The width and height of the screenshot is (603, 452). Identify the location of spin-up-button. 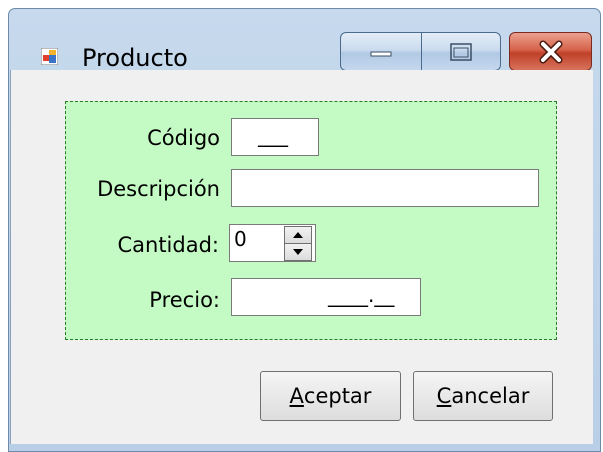
(298, 235).